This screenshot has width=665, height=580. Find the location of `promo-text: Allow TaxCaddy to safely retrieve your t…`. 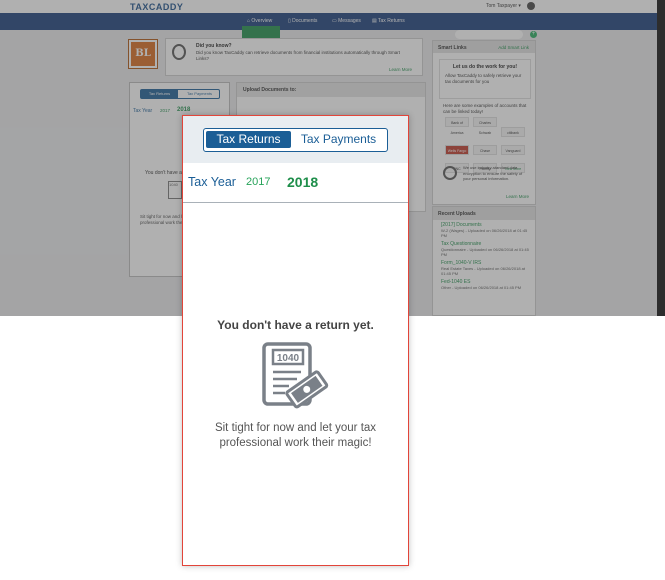

promo-text: Allow TaxCaddy to safely retrieve your t… is located at coordinates (483, 78).